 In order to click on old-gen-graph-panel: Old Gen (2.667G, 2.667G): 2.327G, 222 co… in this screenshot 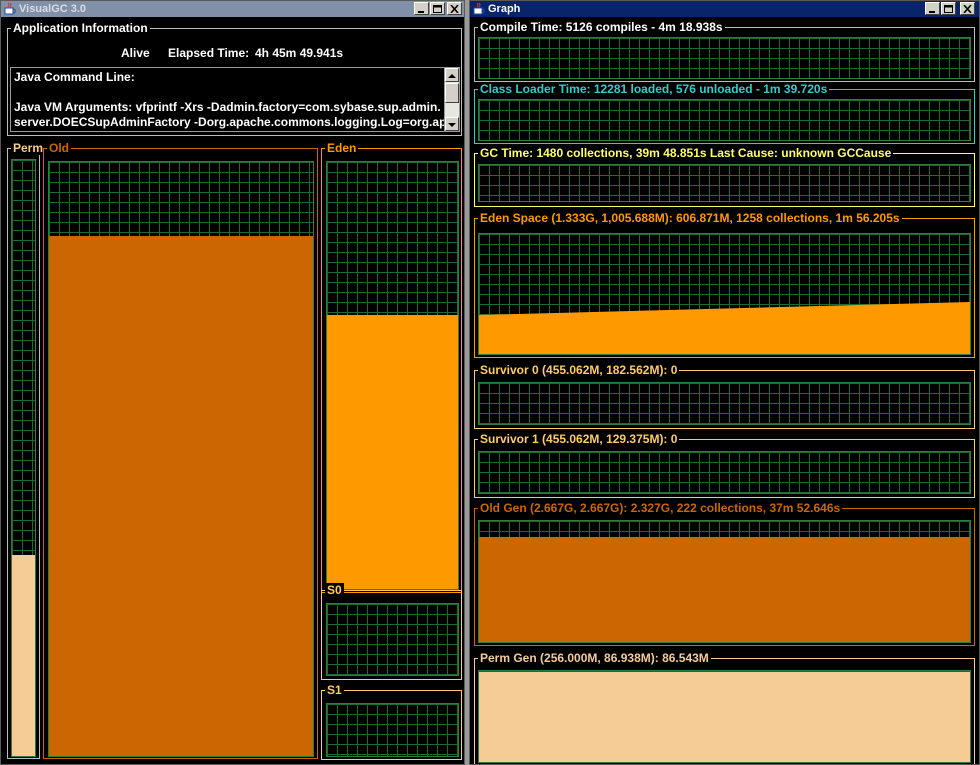, I will do `click(724, 573)`.